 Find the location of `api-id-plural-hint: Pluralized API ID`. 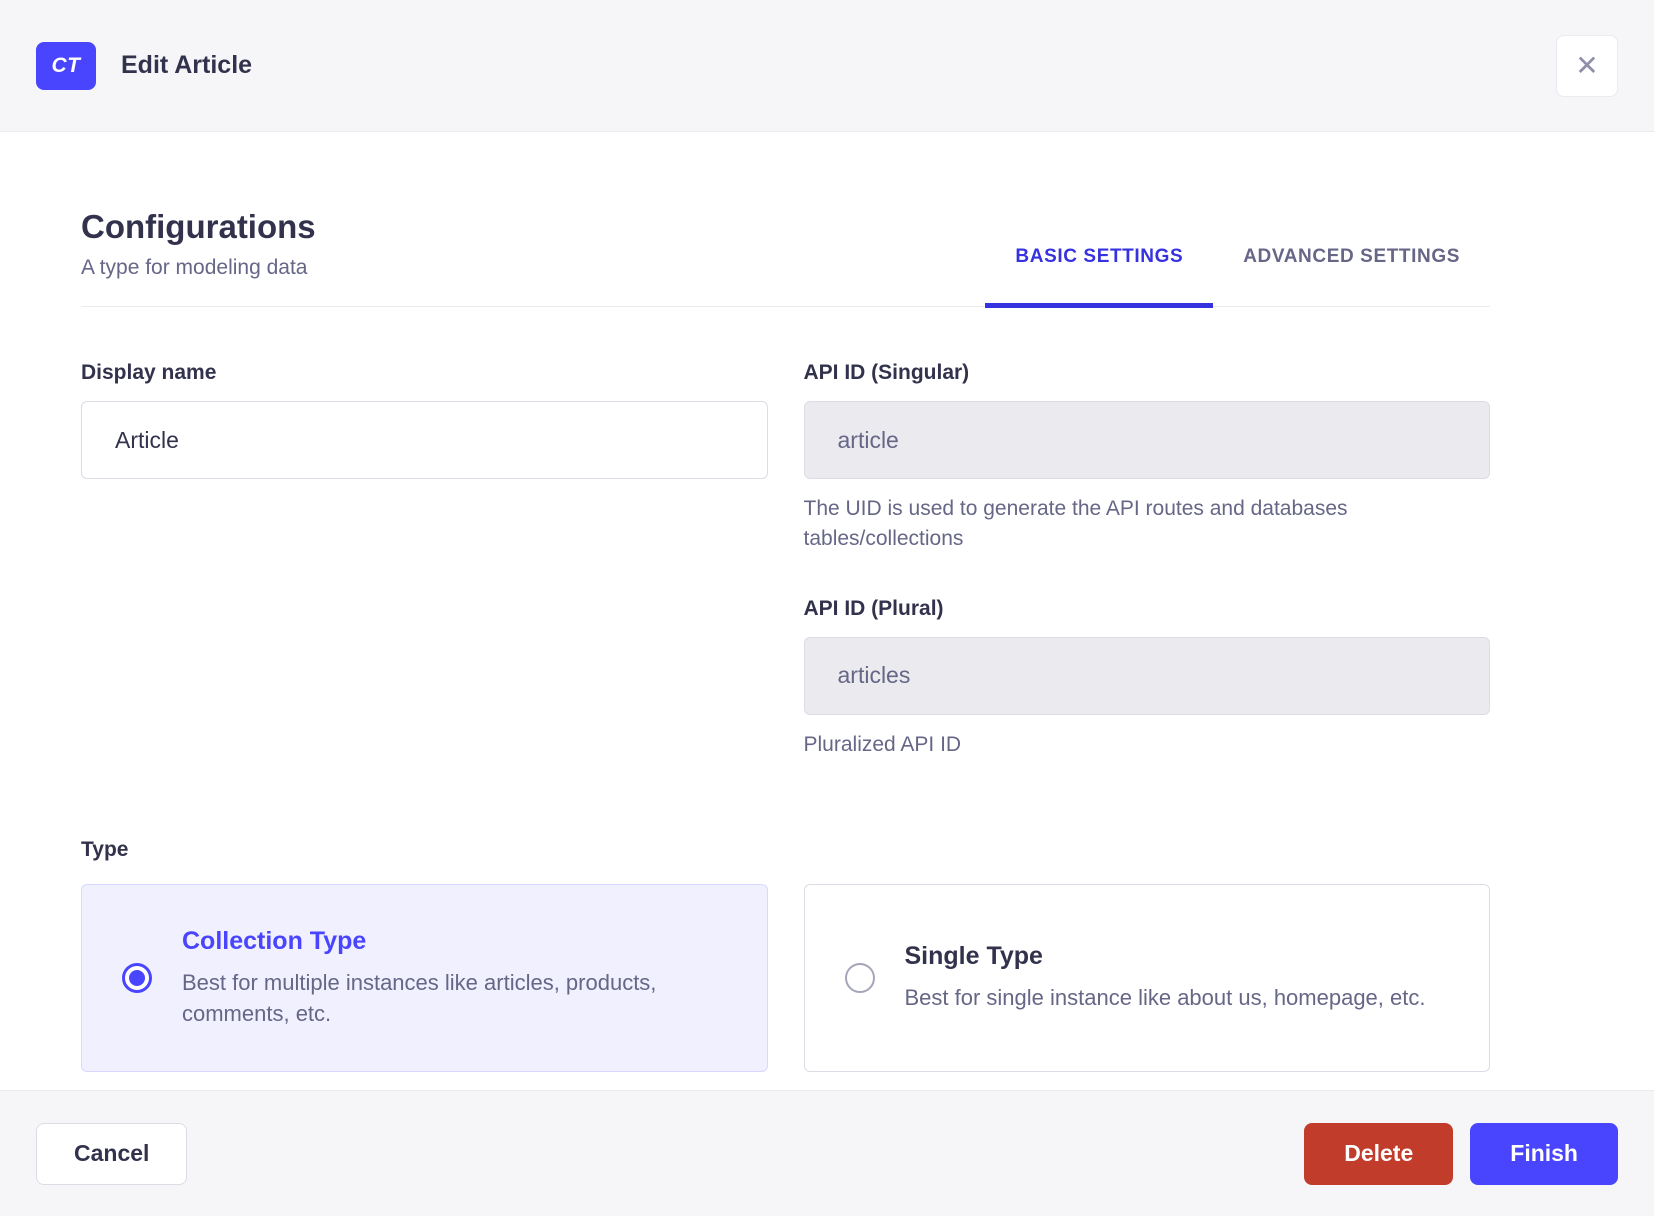

api-id-plural-hint: Pluralized API ID is located at coordinates (882, 744).